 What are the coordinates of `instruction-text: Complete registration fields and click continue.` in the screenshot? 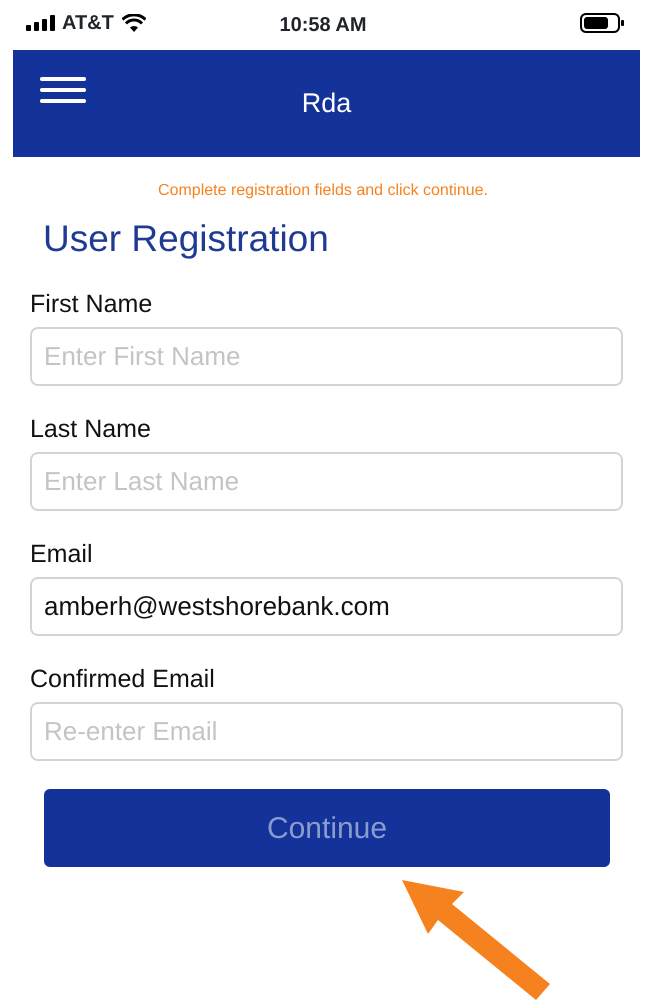 It's located at (323, 191).